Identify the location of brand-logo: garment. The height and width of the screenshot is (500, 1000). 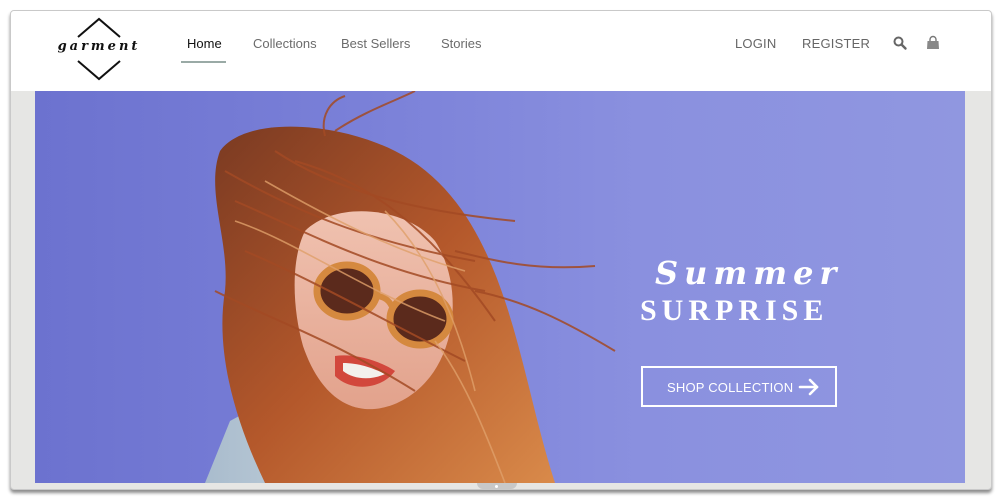
(99, 49).